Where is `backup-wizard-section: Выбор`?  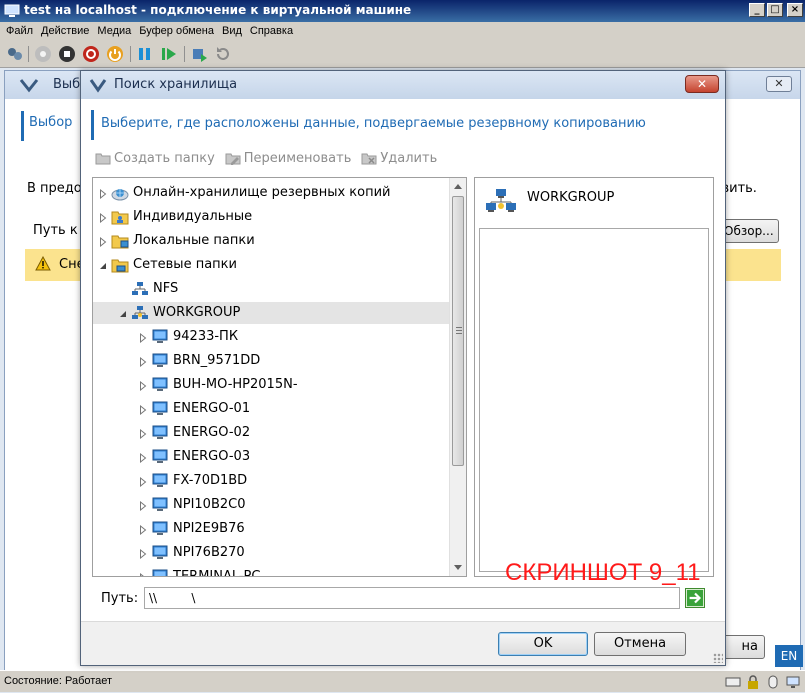
backup-wizard-section: Выбор is located at coordinates (51, 122).